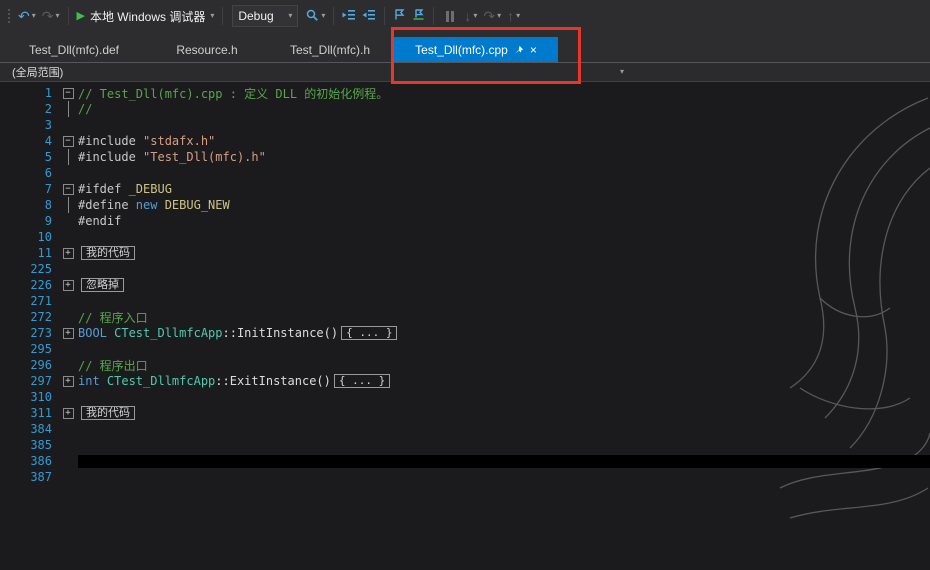 The width and height of the screenshot is (930, 570). I want to click on code-line: 386, so click(465, 461).